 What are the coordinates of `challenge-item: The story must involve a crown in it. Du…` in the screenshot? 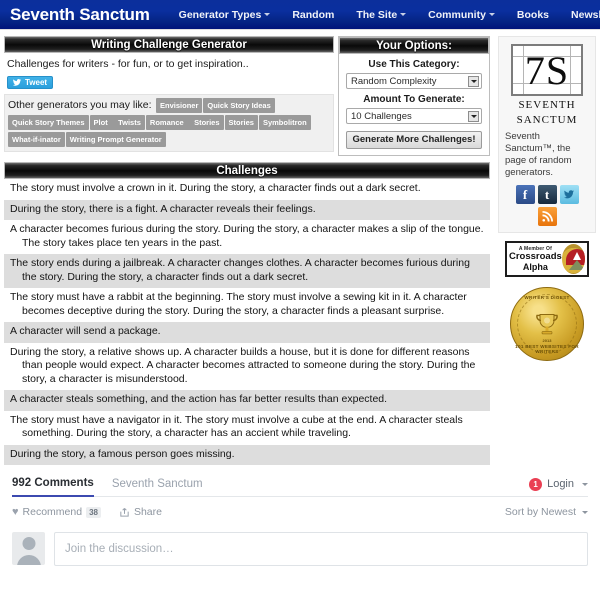 It's located at (215, 188).